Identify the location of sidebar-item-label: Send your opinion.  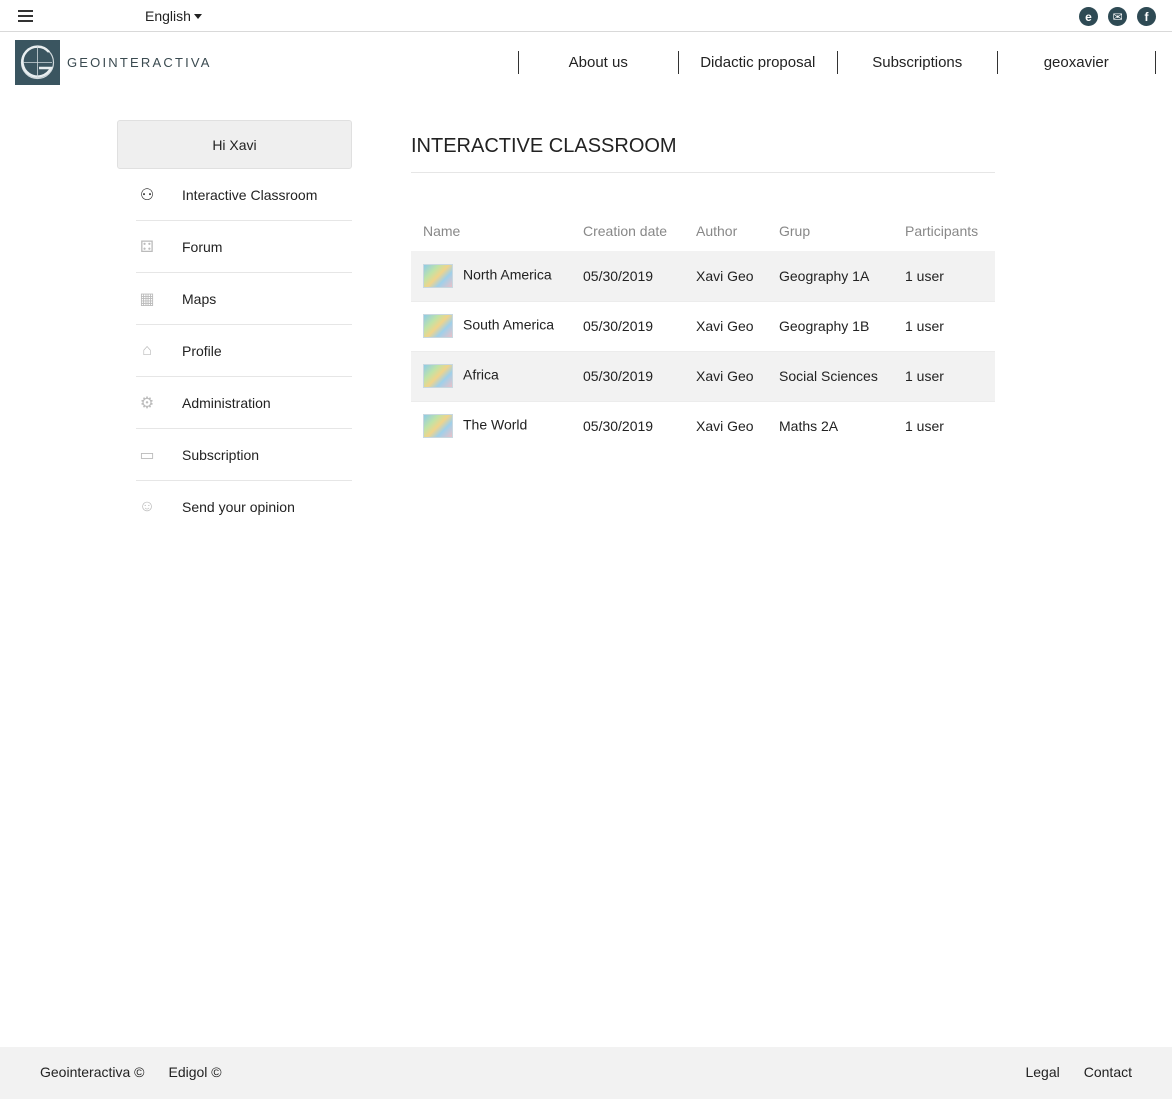
(238, 507).